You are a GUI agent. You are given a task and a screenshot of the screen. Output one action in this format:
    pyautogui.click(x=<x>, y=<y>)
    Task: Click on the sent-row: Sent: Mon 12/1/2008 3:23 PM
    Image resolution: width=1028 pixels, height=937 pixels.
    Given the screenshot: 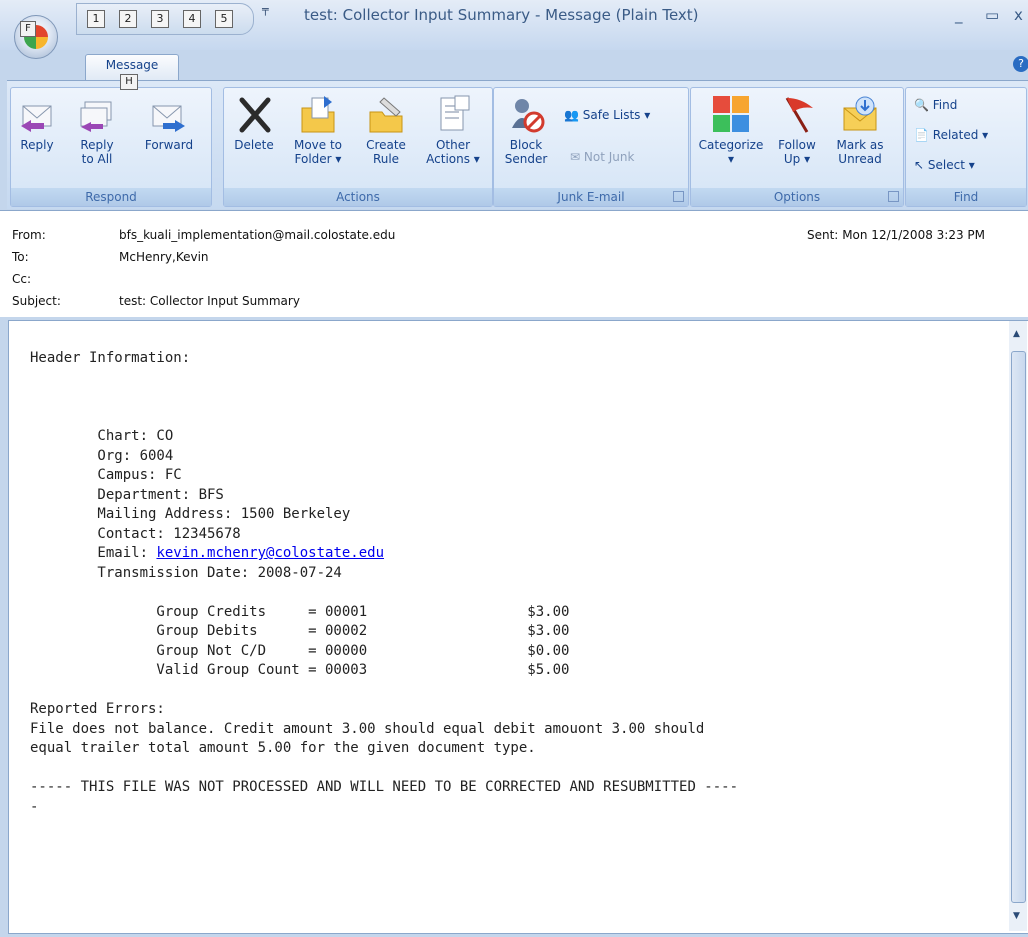 What is the action you would take?
    pyautogui.click(x=896, y=235)
    